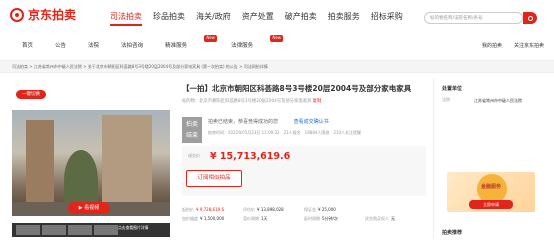  I want to click on watch-video-button: ▶ 看视频, so click(89, 208).